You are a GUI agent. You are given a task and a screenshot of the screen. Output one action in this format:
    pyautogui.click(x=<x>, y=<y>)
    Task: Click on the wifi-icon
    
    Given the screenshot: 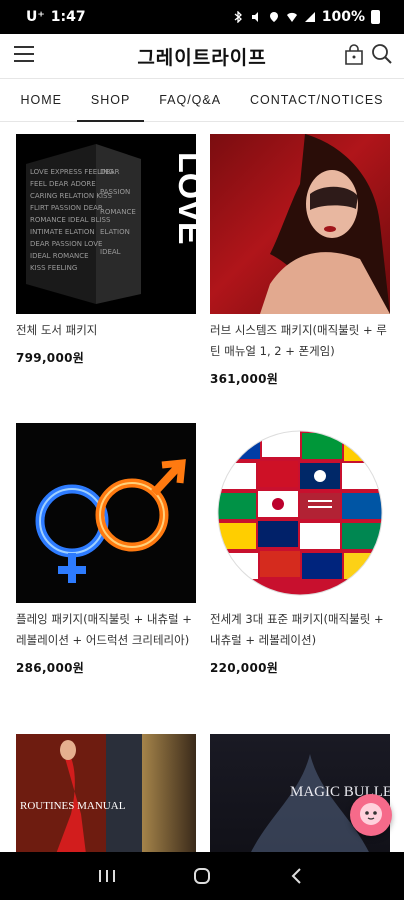 What is the action you would take?
    pyautogui.click(x=291, y=17)
    